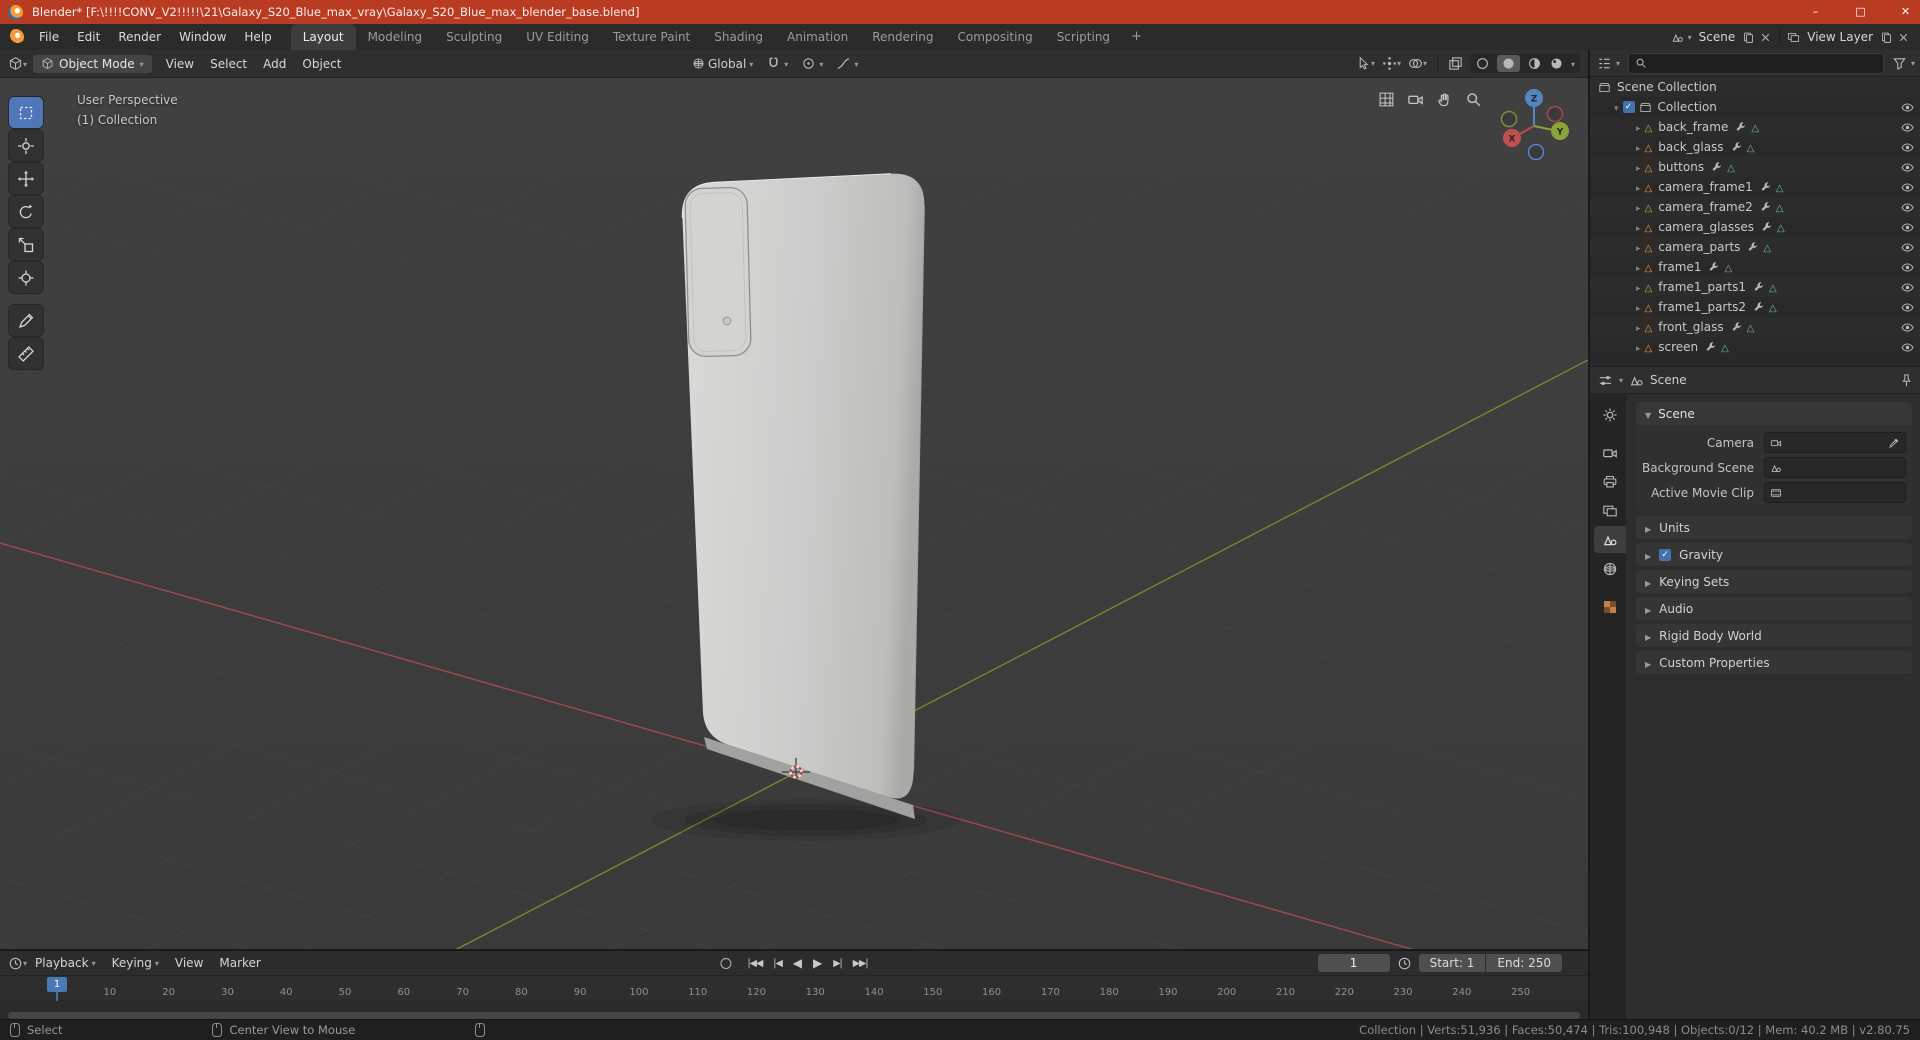  What do you see at coordinates (837, 963) in the screenshot?
I see `next-keyframe-button: ▶|` at bounding box center [837, 963].